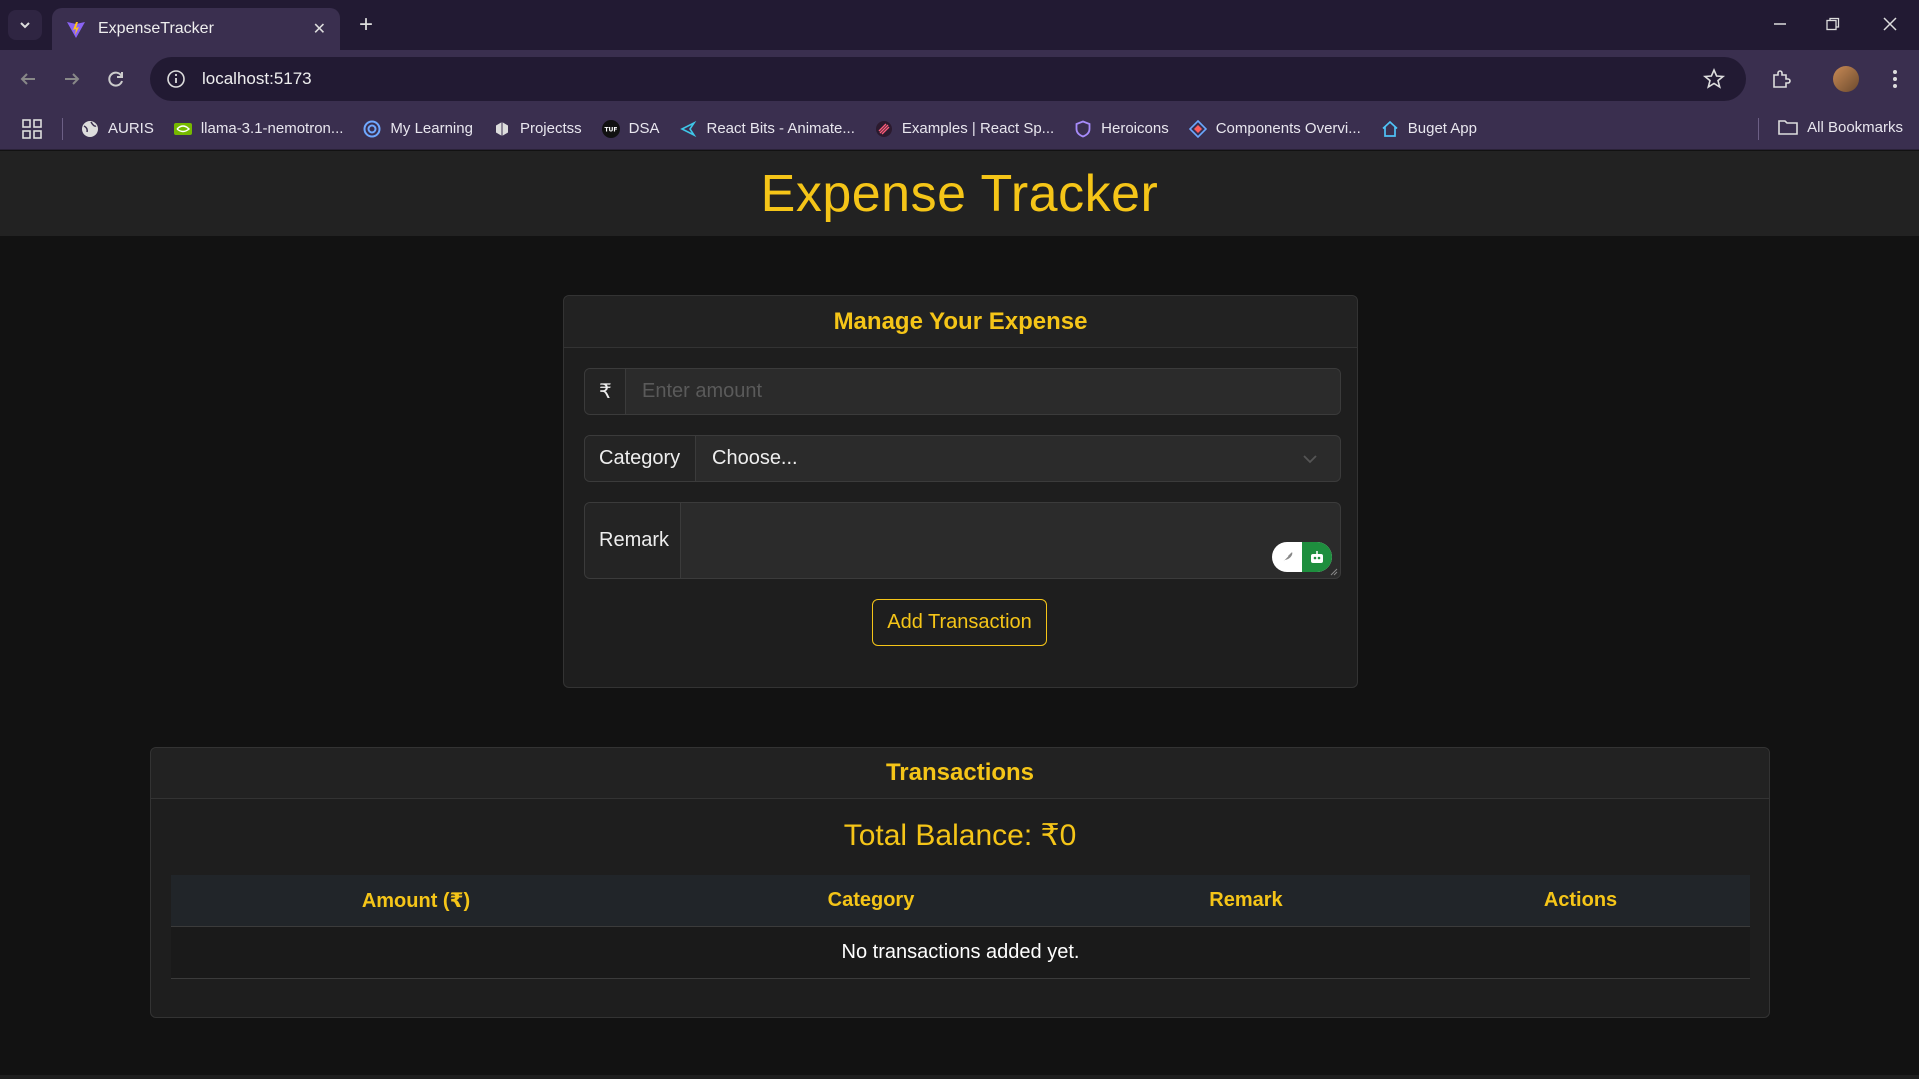  What do you see at coordinates (960, 835) in the screenshot?
I see `total-balance: Total Balance: ₹0` at bounding box center [960, 835].